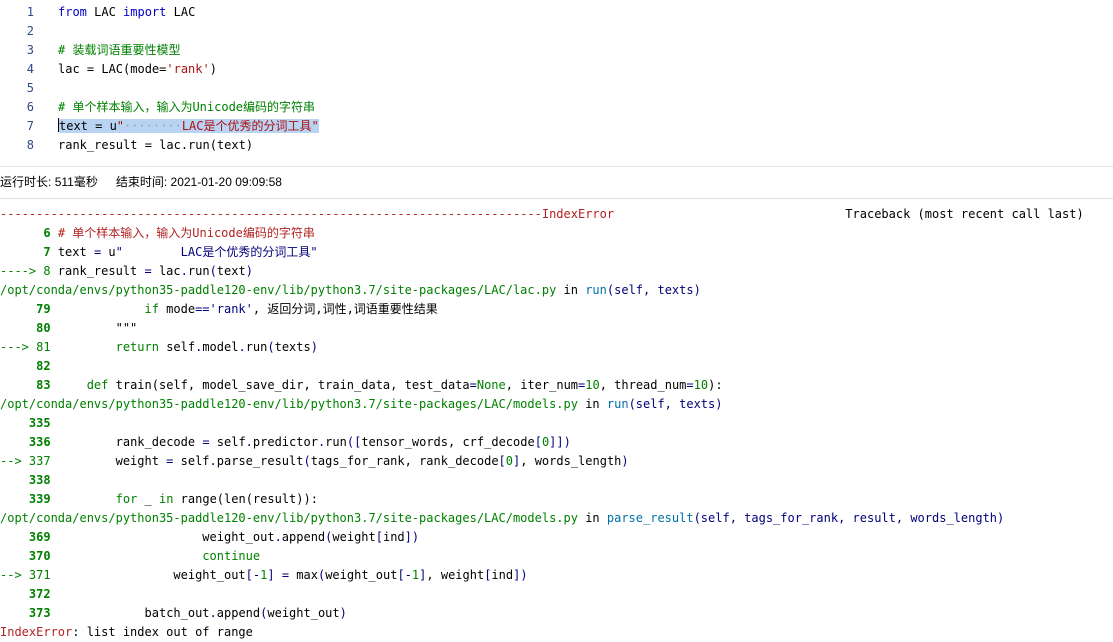 The height and width of the screenshot is (642, 1113). I want to click on traceback-token: , words_length, so click(571, 461).